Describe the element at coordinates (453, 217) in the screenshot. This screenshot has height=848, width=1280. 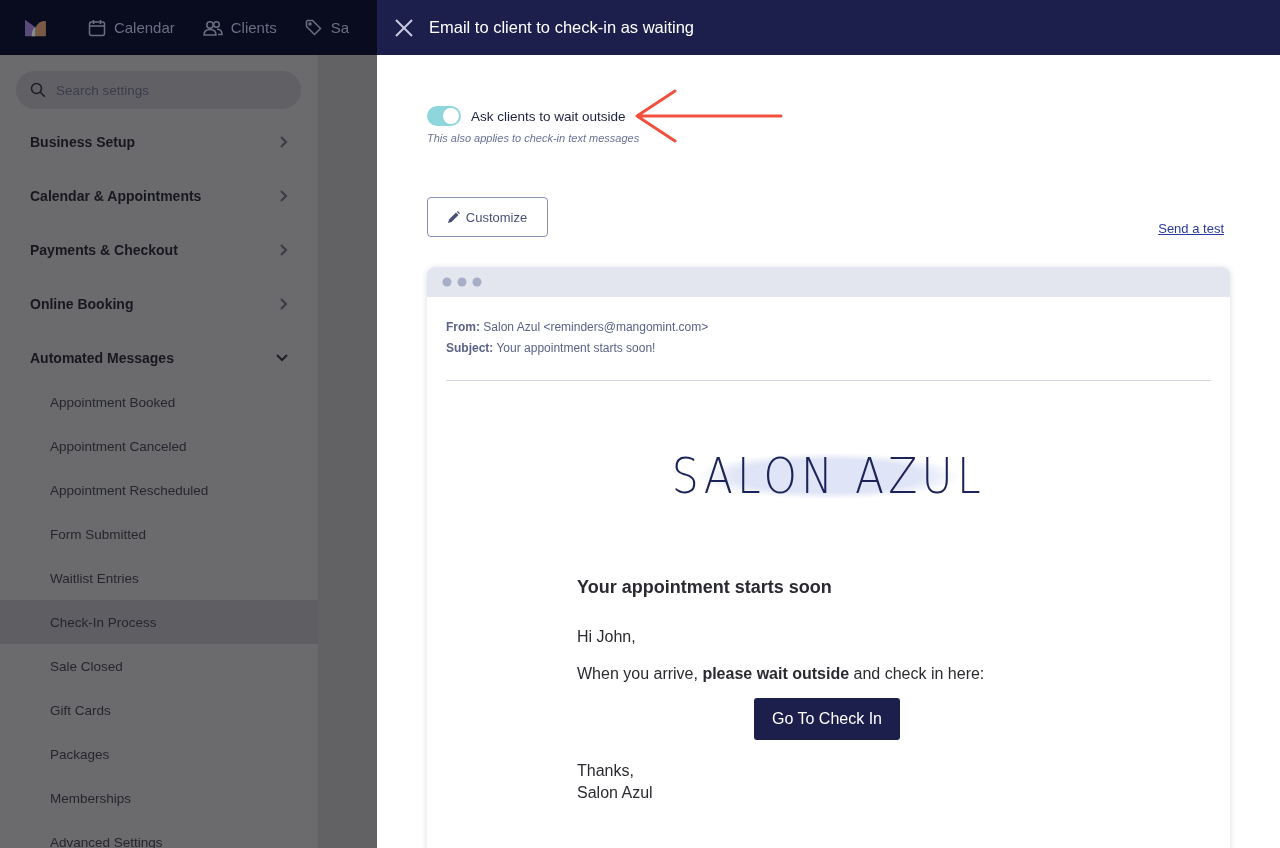
I see `pencil-icon` at that location.